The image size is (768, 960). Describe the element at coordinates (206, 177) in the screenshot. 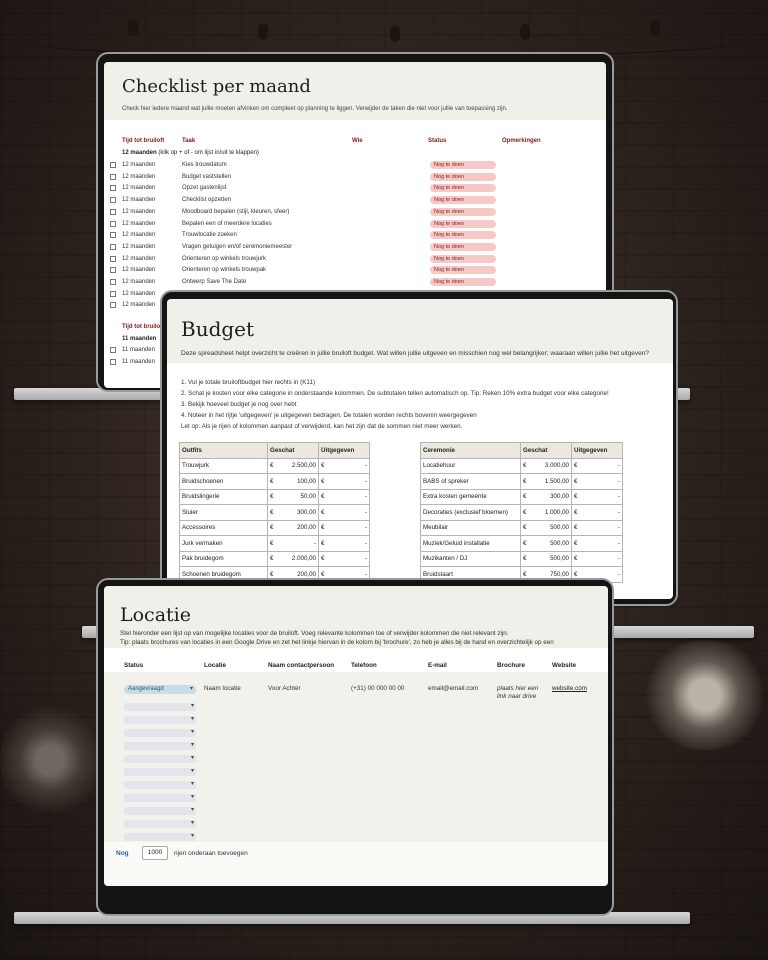

I see `task-cell: Budget vaststellen` at that location.